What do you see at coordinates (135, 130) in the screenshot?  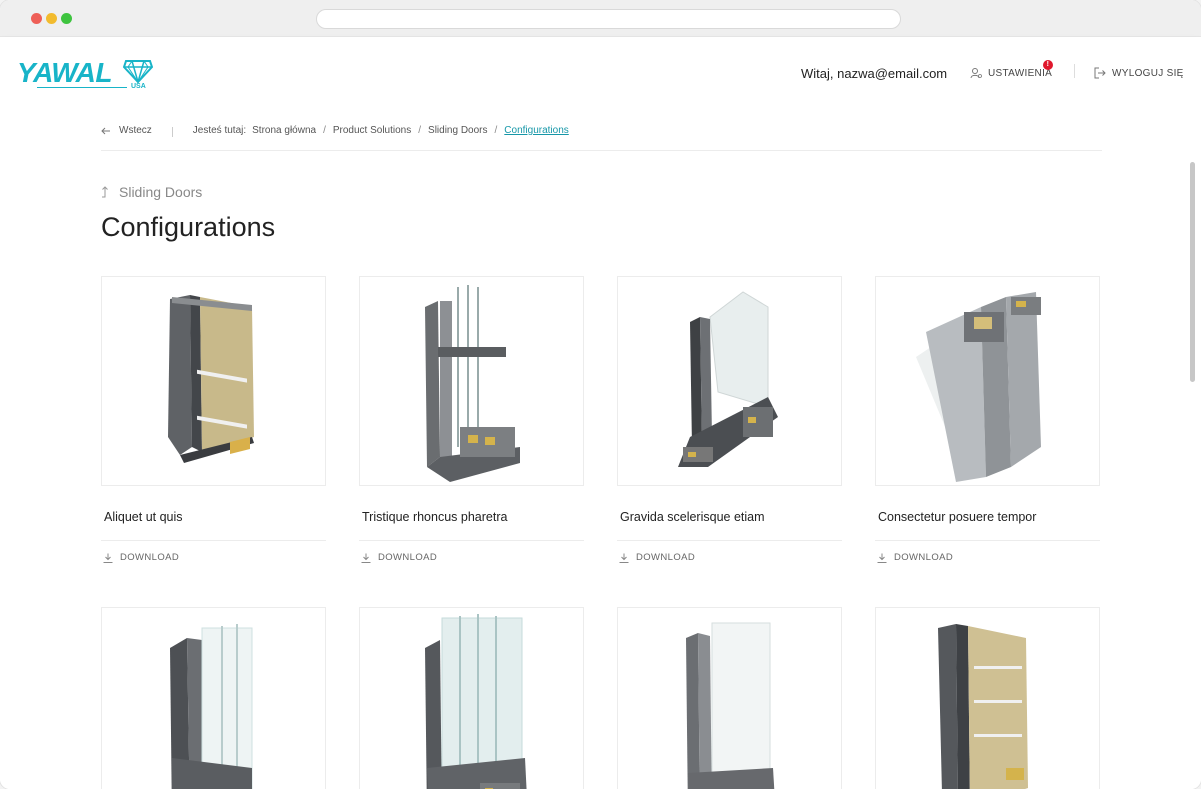 I see `back-label: Wstecz` at bounding box center [135, 130].